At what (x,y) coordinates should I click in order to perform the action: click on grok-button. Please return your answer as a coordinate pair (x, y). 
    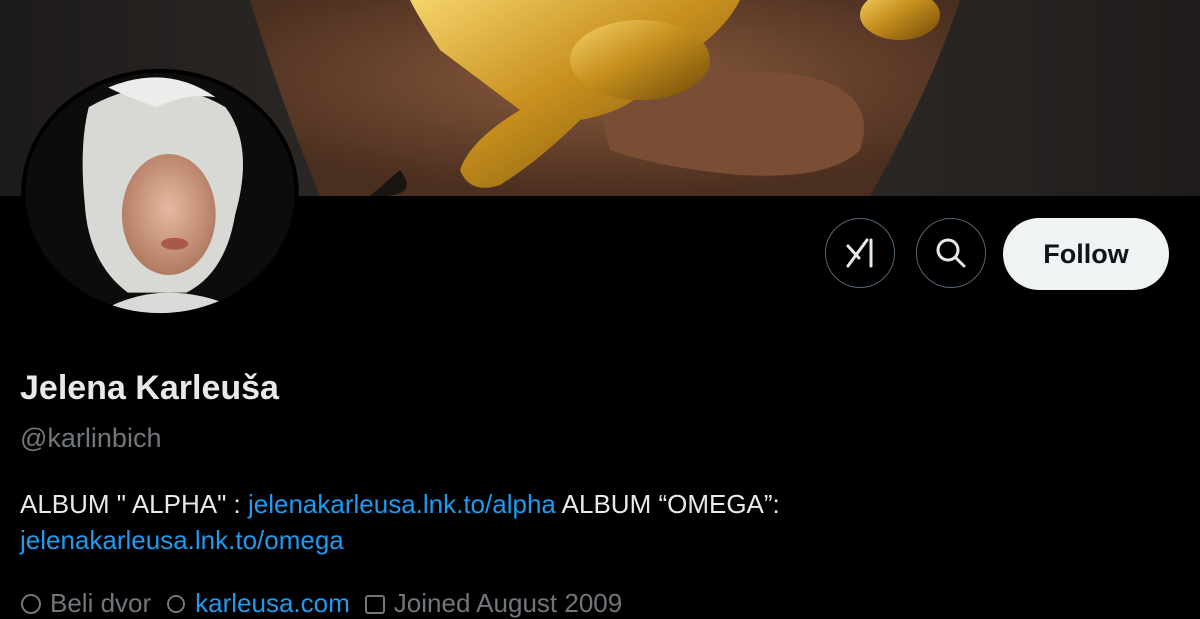
    Looking at the image, I should click on (860, 253).